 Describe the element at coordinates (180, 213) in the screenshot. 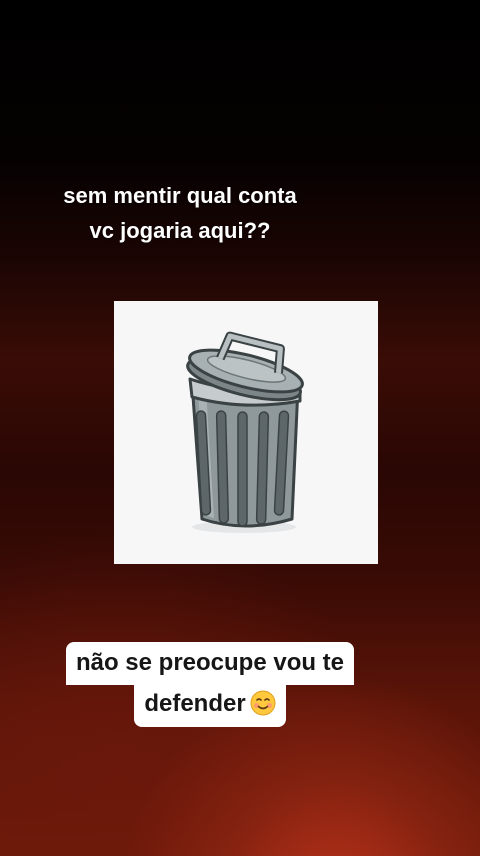

I see `video-caption: sem mentir qual conta vc jogaria aqui??` at that location.